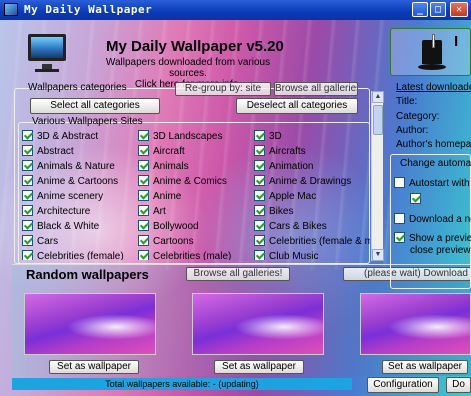  I want to click on category-item: Animation, so click(283, 167).